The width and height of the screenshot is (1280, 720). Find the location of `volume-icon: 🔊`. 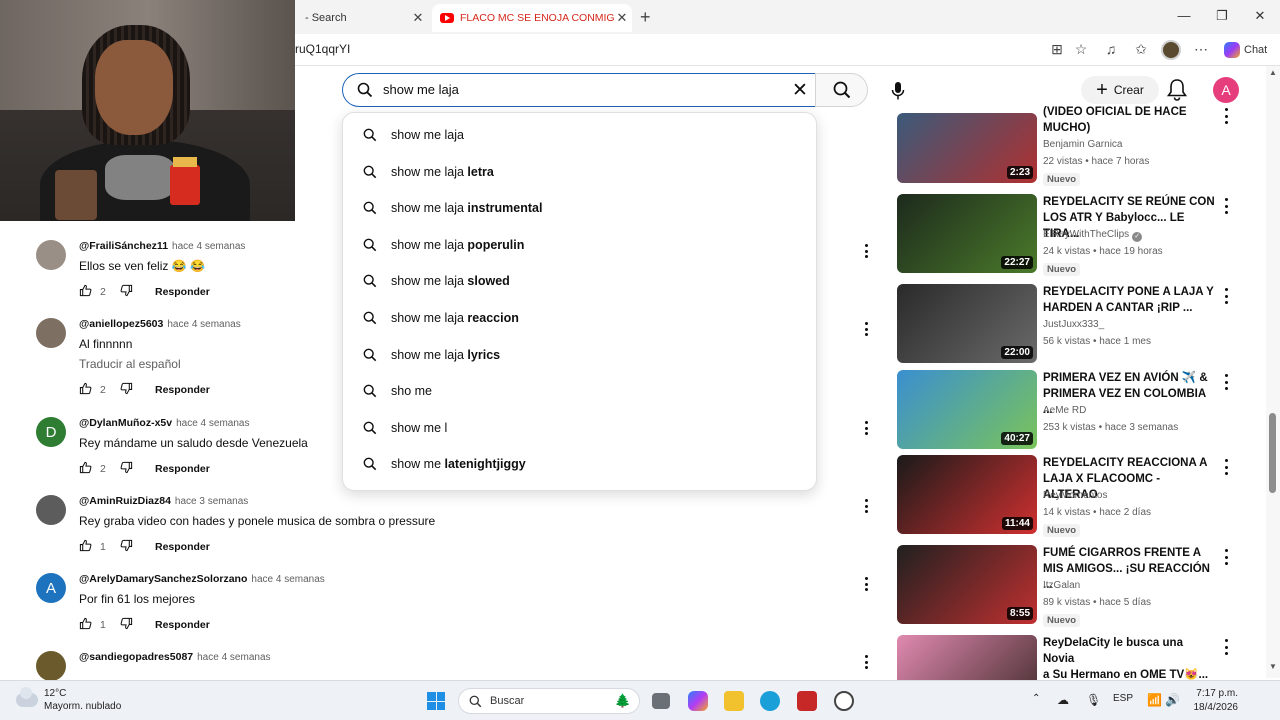

volume-icon: 🔊 is located at coordinates (1172, 700).